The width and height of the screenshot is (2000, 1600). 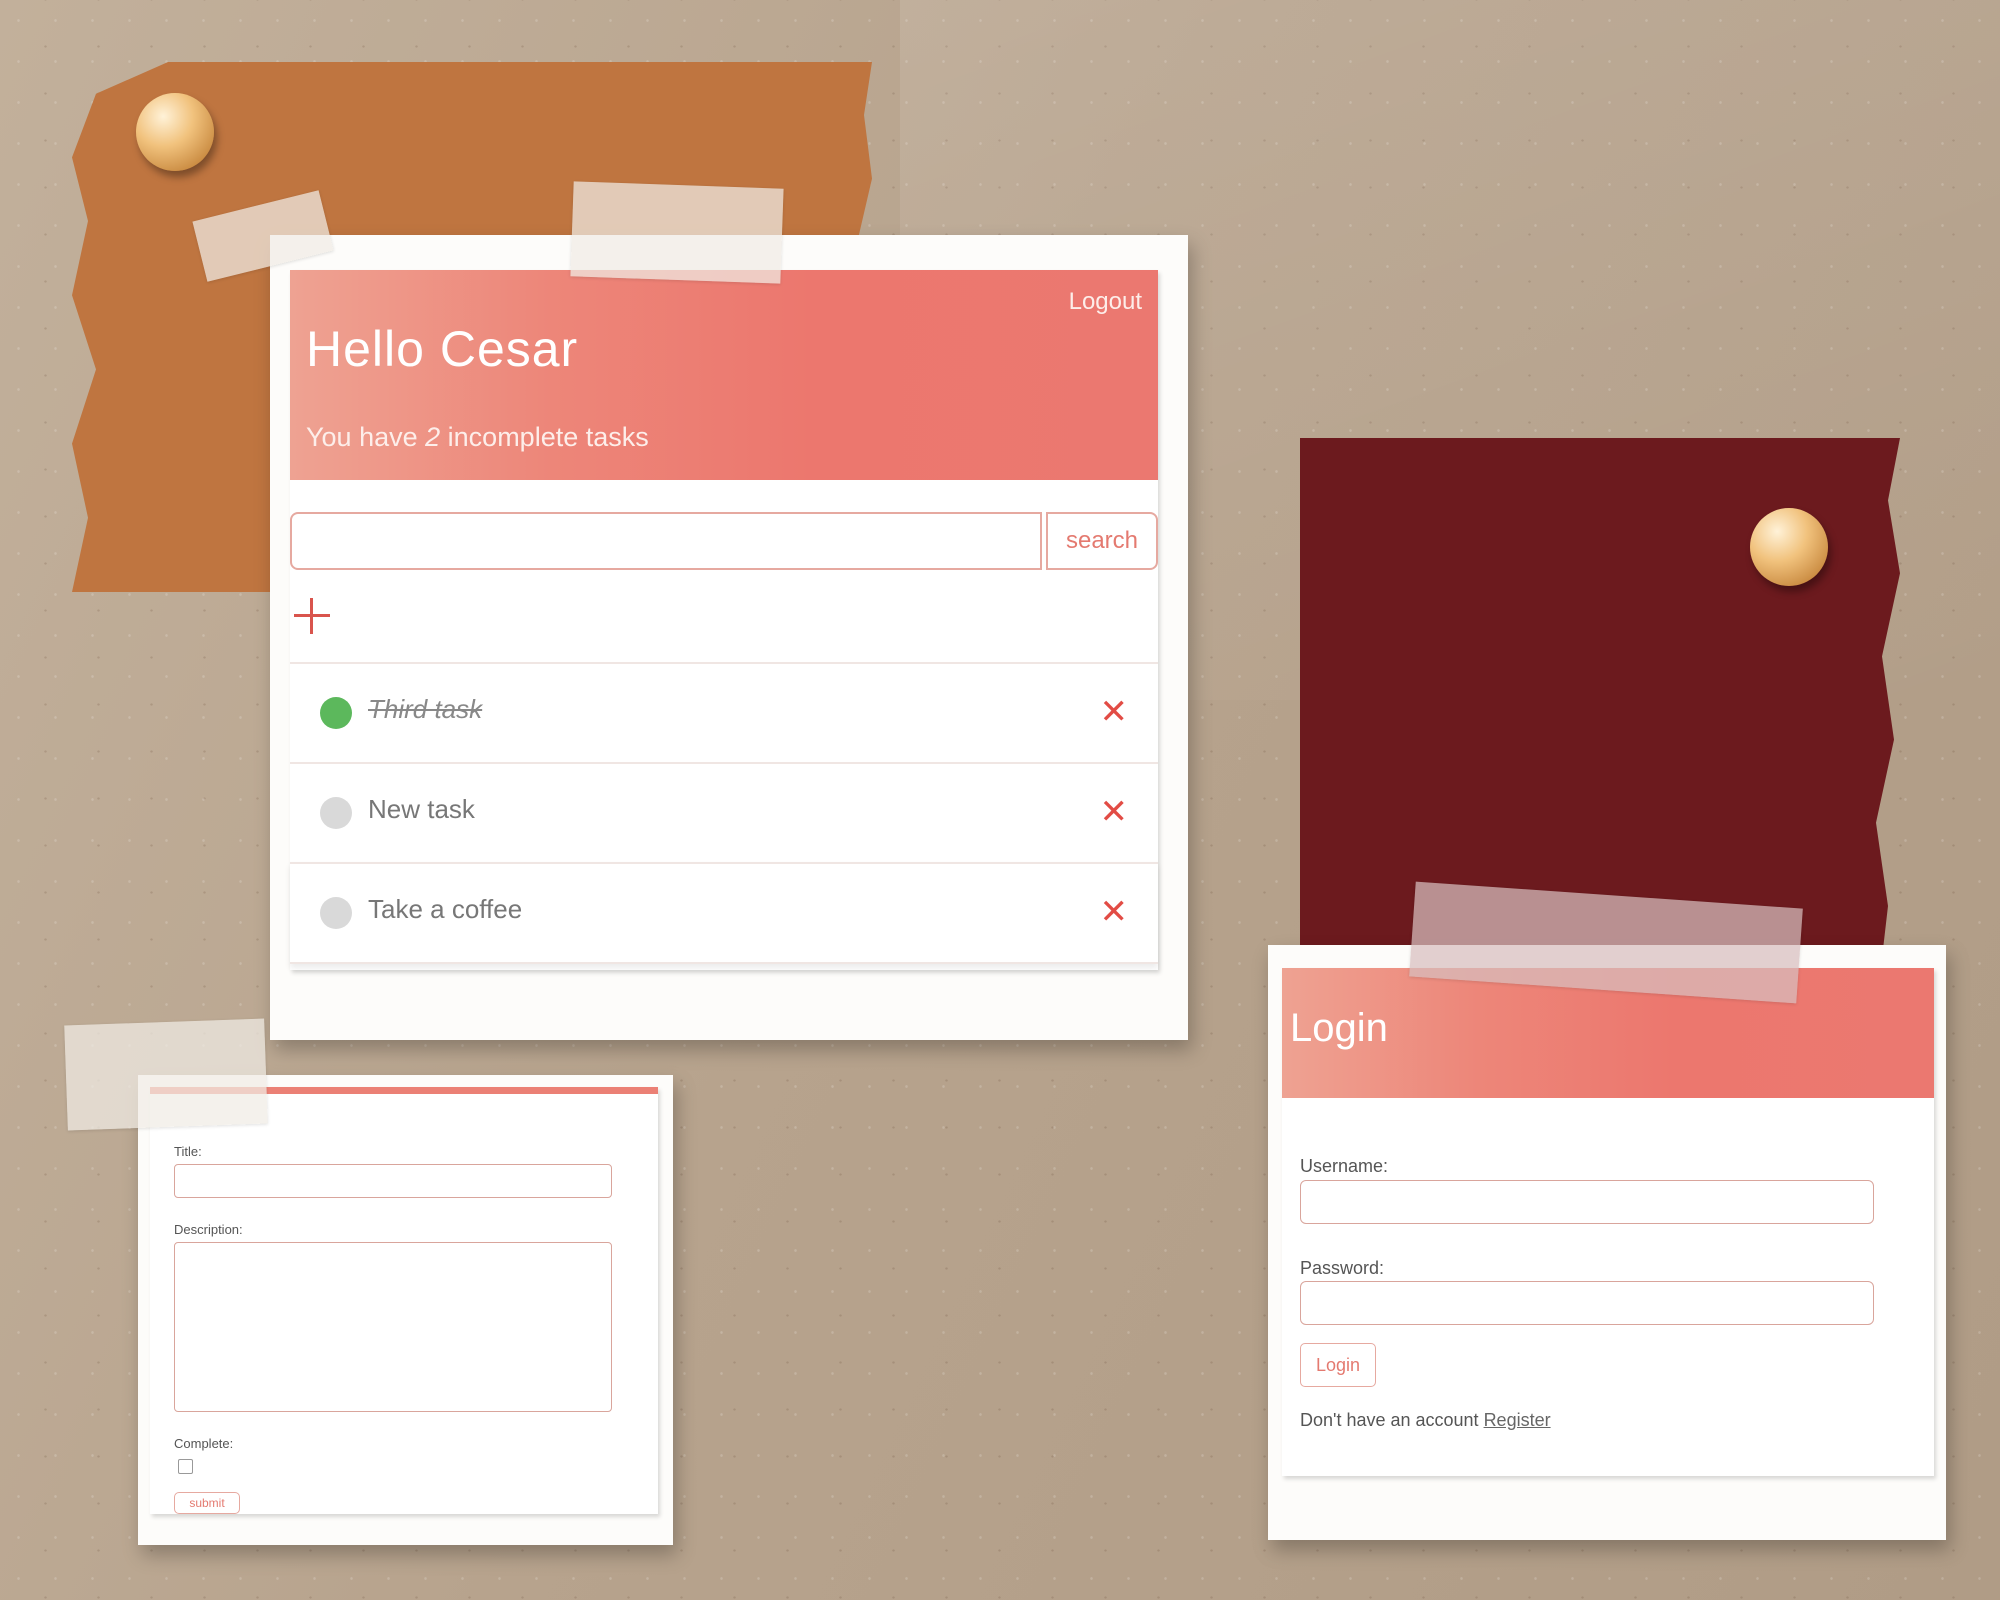 What do you see at coordinates (445, 909) in the screenshot?
I see `task-title: Take a coffee` at bounding box center [445, 909].